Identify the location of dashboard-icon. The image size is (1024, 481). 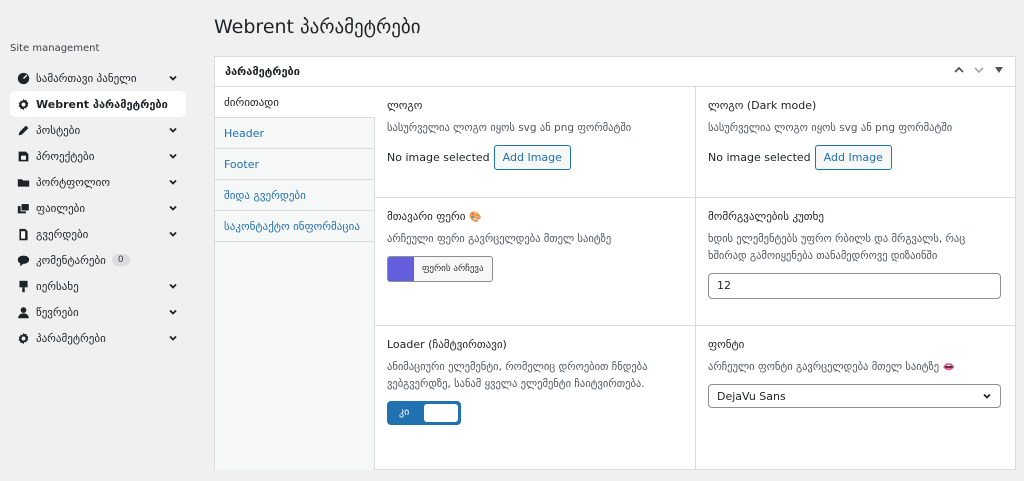
(23, 78).